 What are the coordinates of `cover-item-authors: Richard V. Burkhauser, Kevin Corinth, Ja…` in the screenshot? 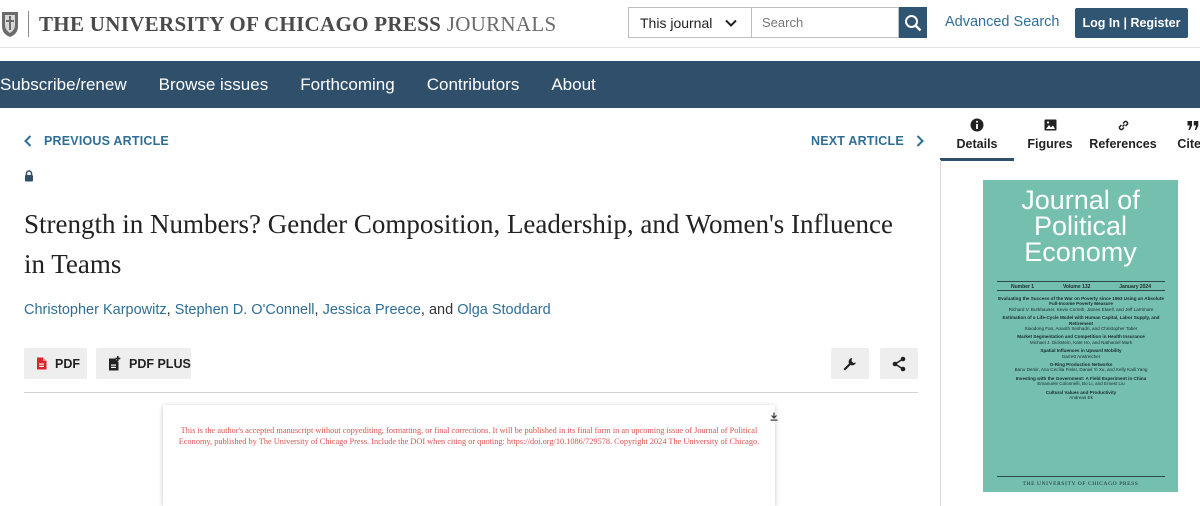 It's located at (1081, 309).